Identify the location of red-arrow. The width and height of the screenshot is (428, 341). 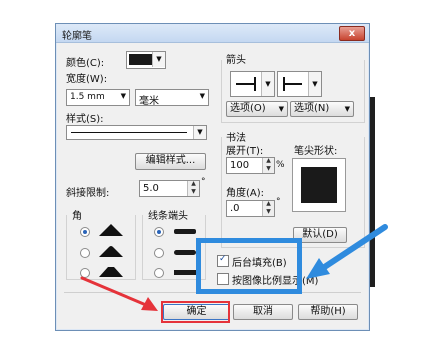
(119, 293).